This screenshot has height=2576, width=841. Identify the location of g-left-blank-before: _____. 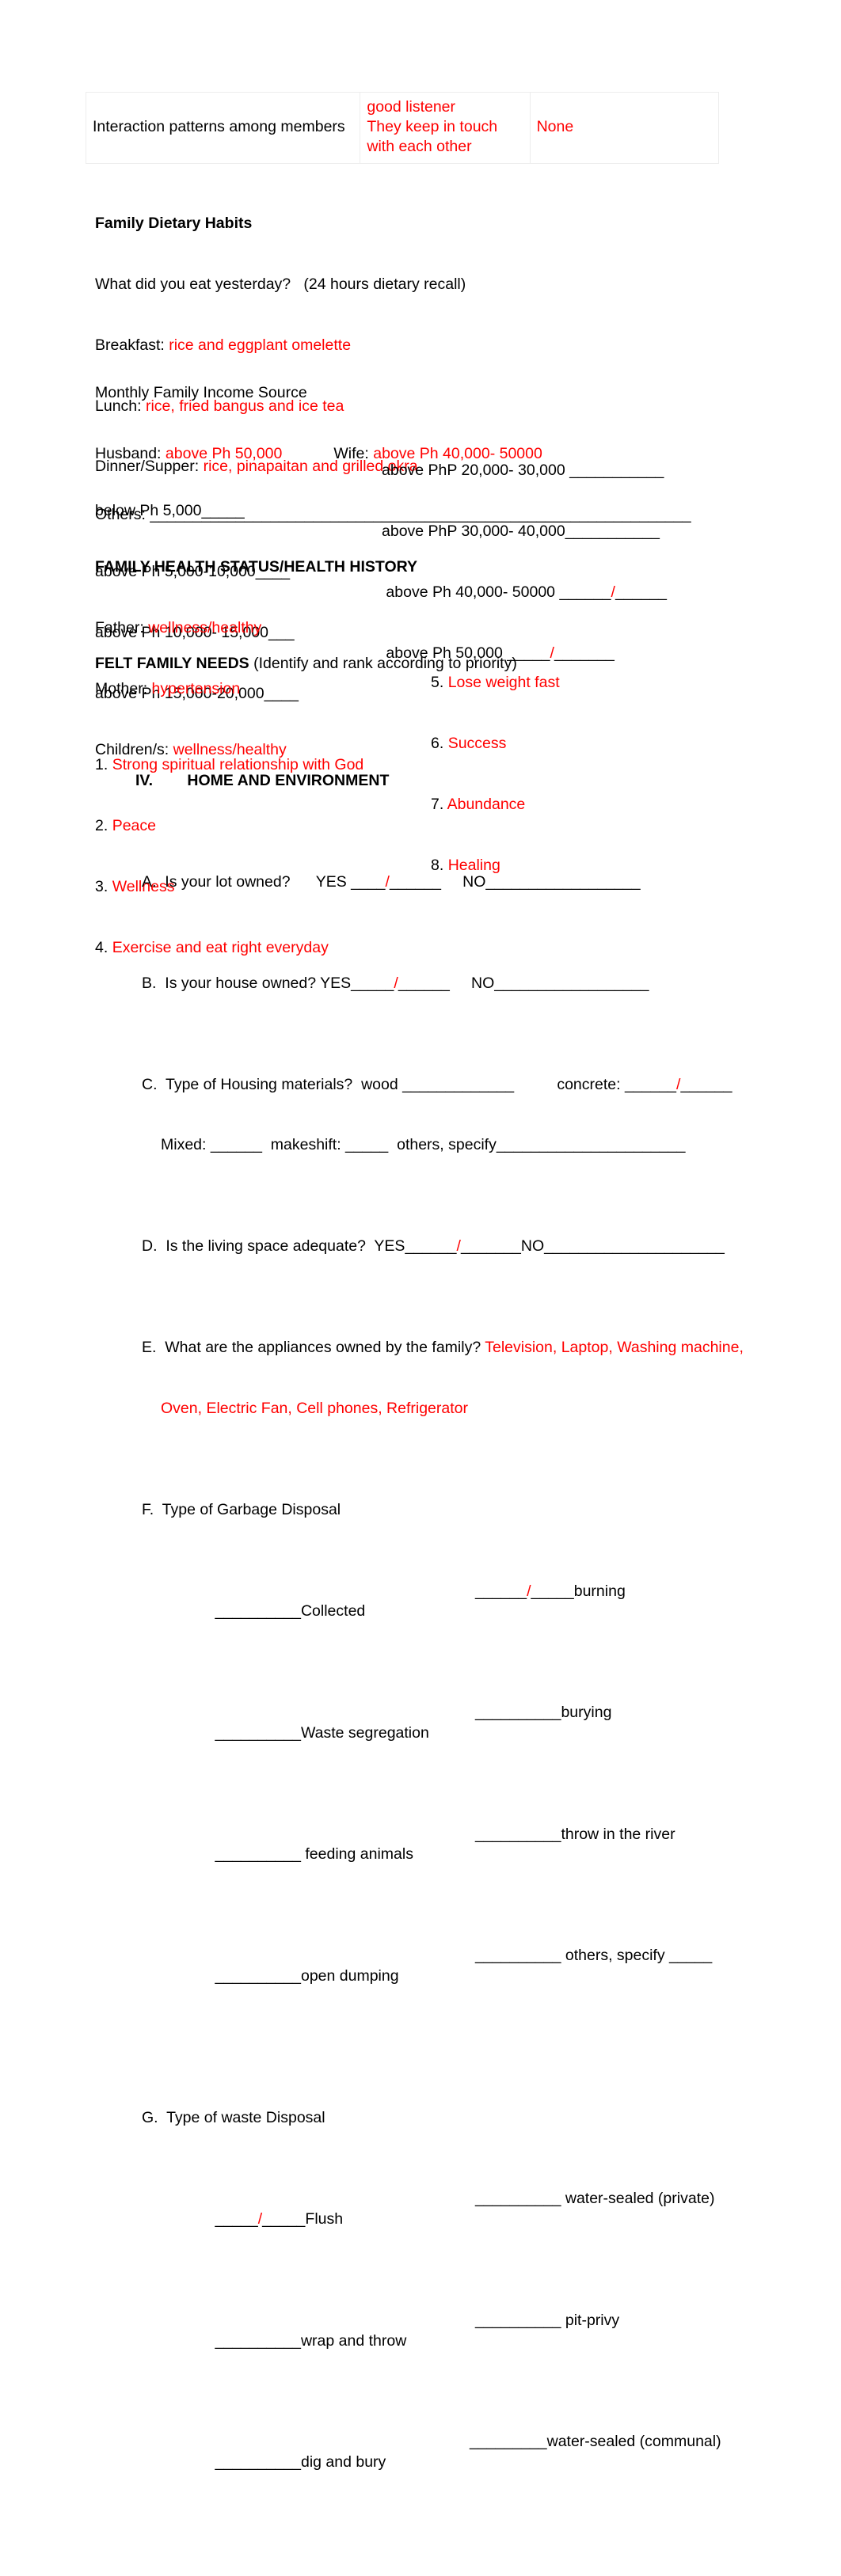
(237, 2219).